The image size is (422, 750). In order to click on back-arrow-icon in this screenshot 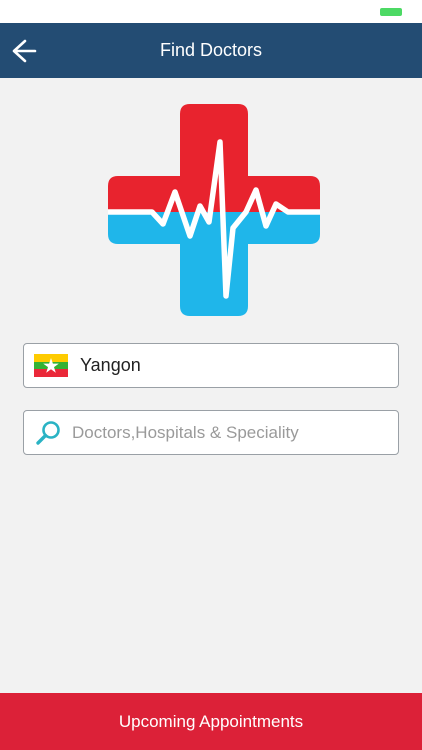, I will do `click(24, 51)`.